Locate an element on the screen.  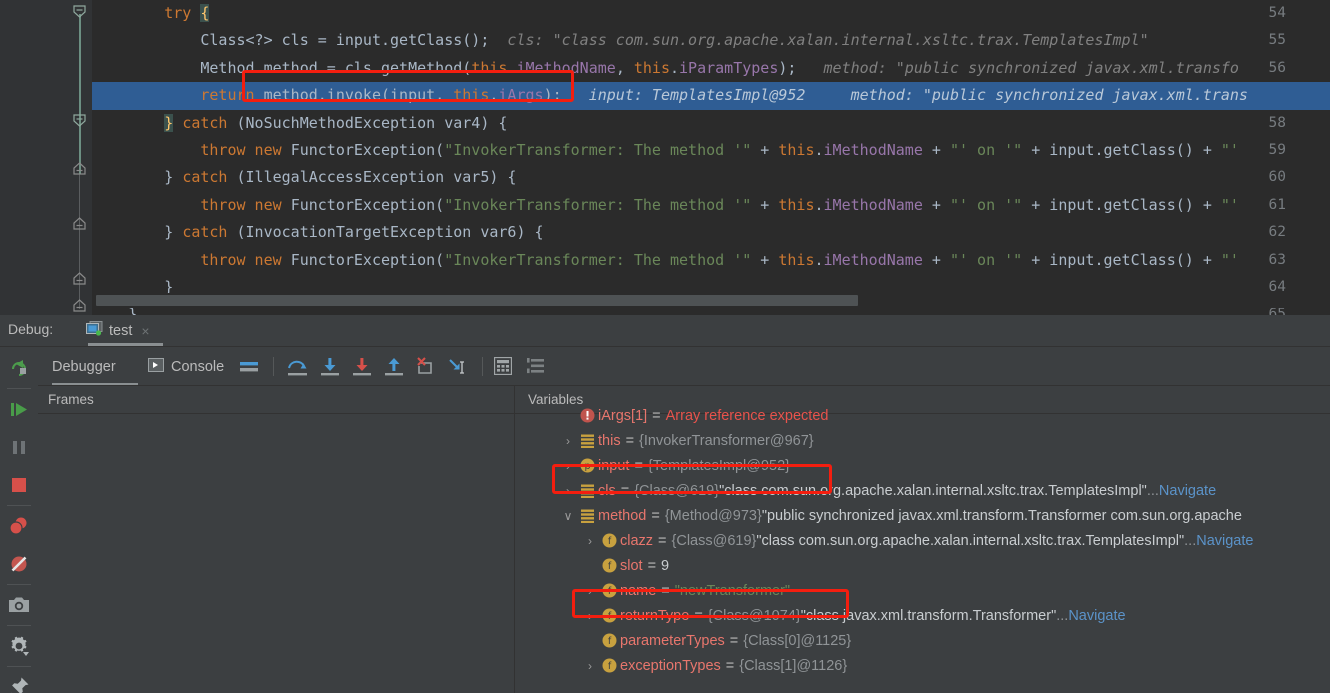
variable-value: {TemplatesImpl@952} is located at coordinates (718, 465).